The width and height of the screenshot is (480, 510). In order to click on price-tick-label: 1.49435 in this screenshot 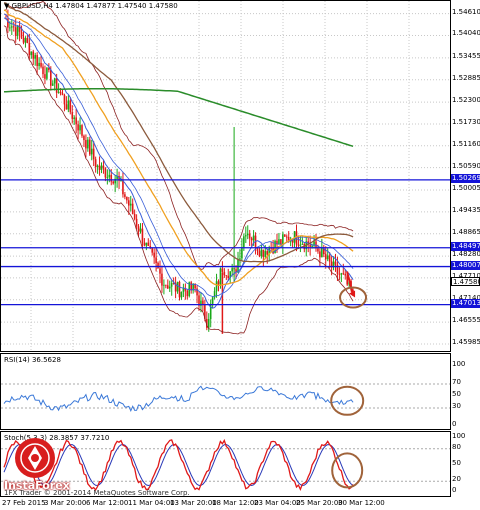, I will do `click(466, 209)`.